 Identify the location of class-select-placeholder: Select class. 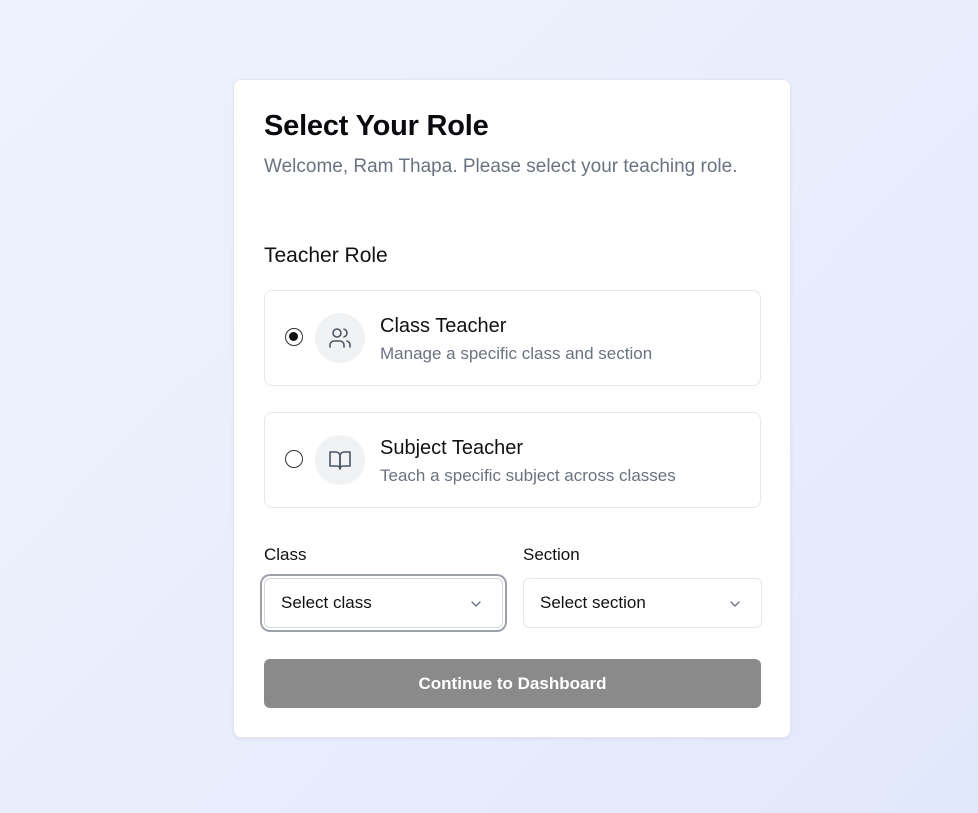
(326, 602).